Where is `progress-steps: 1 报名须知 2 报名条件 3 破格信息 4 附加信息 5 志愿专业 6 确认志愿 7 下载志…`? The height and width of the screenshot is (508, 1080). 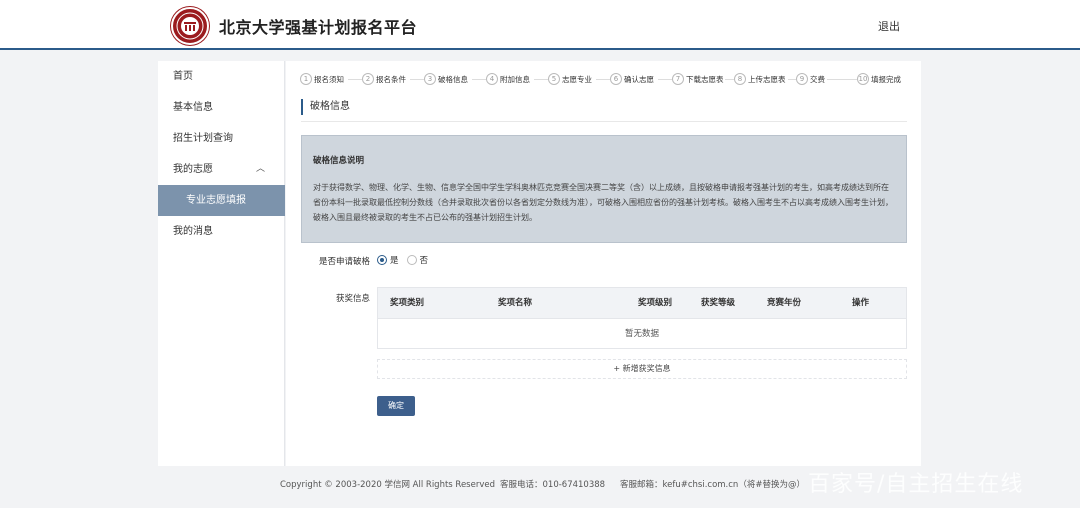 progress-steps: 1 报名须知 2 报名条件 3 破格信息 4 附加信息 5 志愿专业 6 确认志愿 7 下载志… is located at coordinates (605, 79).